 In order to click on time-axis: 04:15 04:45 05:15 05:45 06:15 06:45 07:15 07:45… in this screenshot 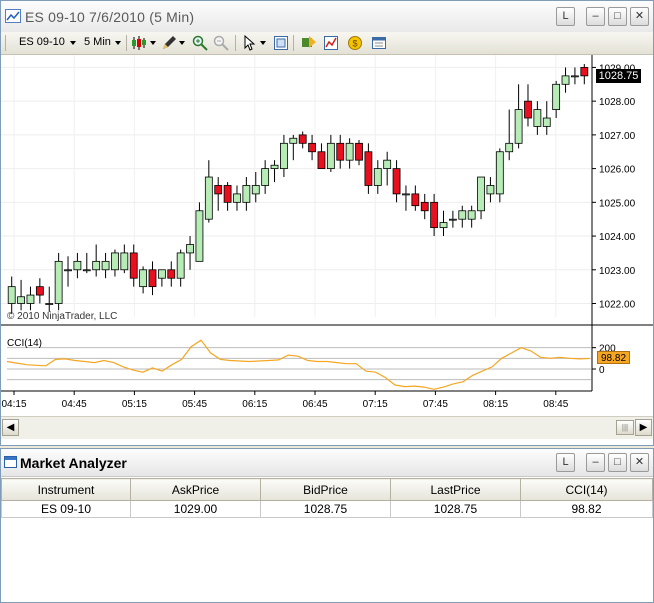, I will do `click(296, 400)`.